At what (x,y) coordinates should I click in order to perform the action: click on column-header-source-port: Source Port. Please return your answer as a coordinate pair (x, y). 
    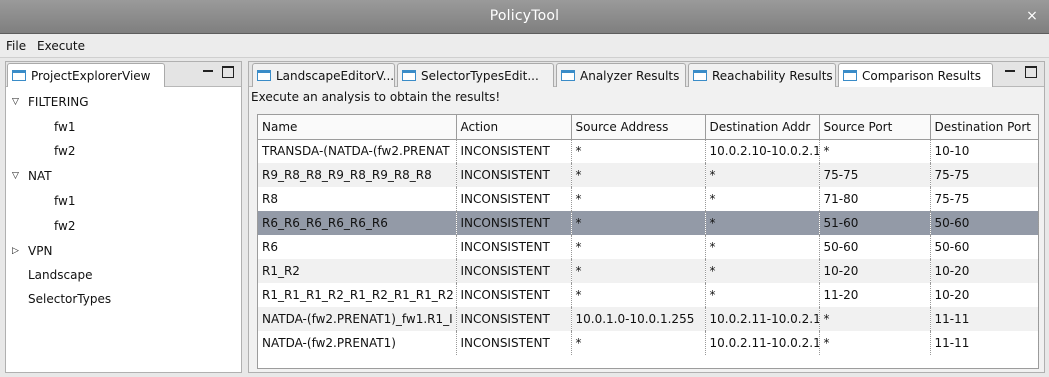
    Looking at the image, I should click on (874, 127).